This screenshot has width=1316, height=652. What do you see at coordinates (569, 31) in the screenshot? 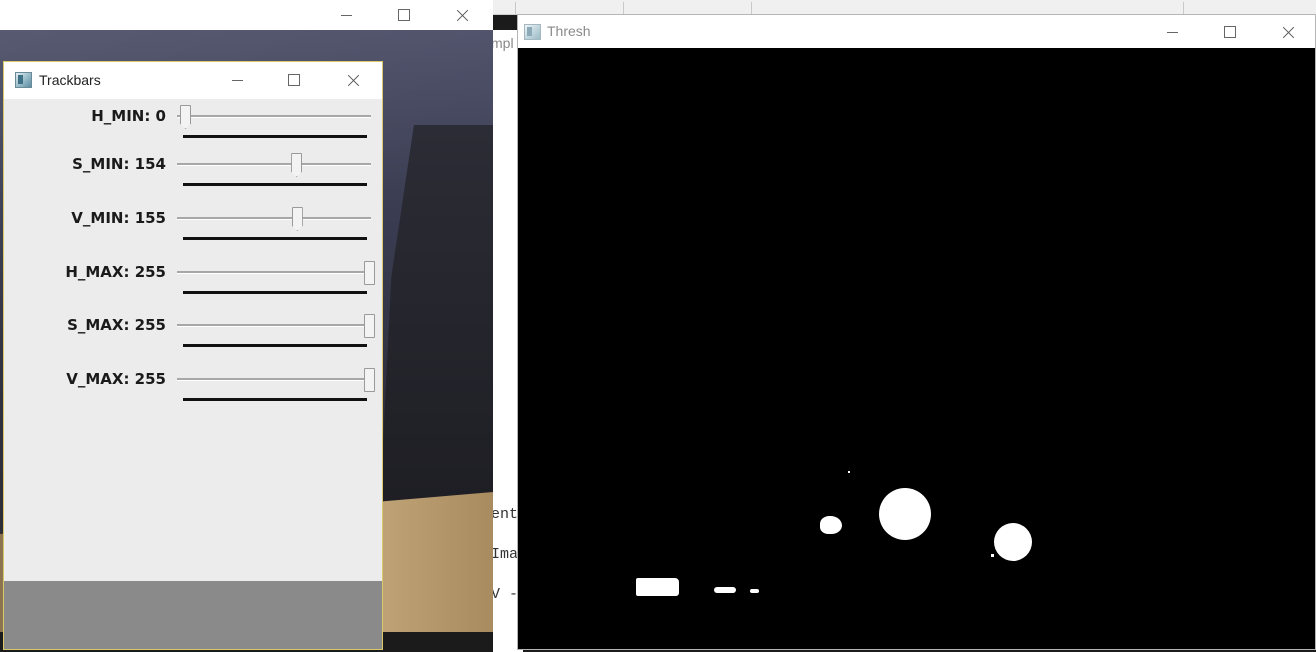
I see `window-title: Thresh` at bounding box center [569, 31].